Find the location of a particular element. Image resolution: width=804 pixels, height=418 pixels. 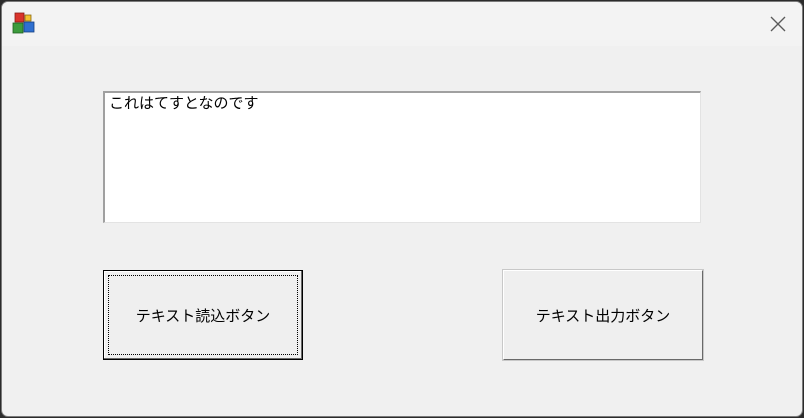

close-icon is located at coordinates (778, 24).